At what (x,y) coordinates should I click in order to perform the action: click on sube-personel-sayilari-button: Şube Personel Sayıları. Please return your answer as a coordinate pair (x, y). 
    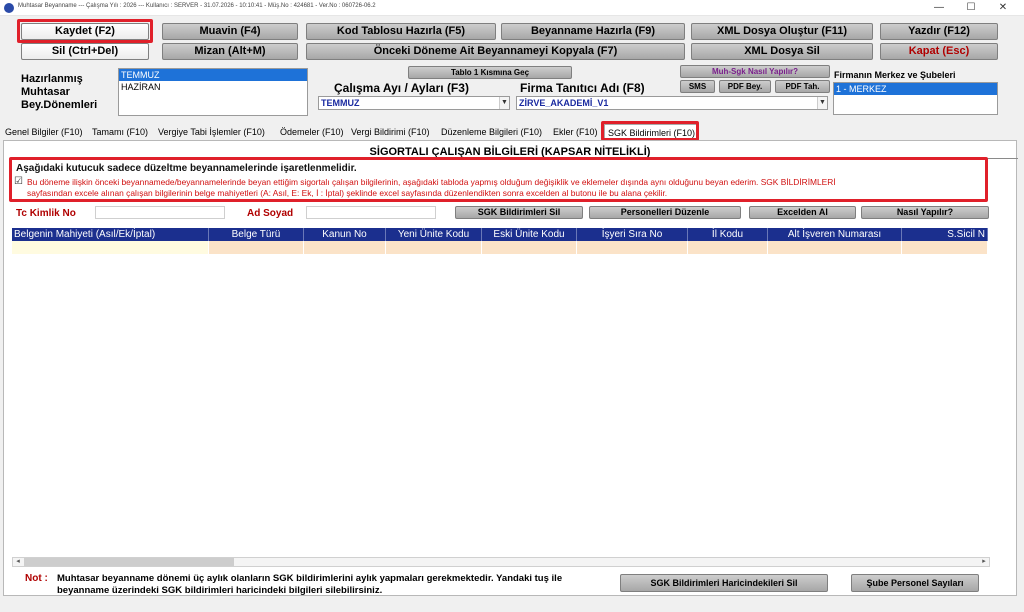
    Looking at the image, I should click on (915, 583).